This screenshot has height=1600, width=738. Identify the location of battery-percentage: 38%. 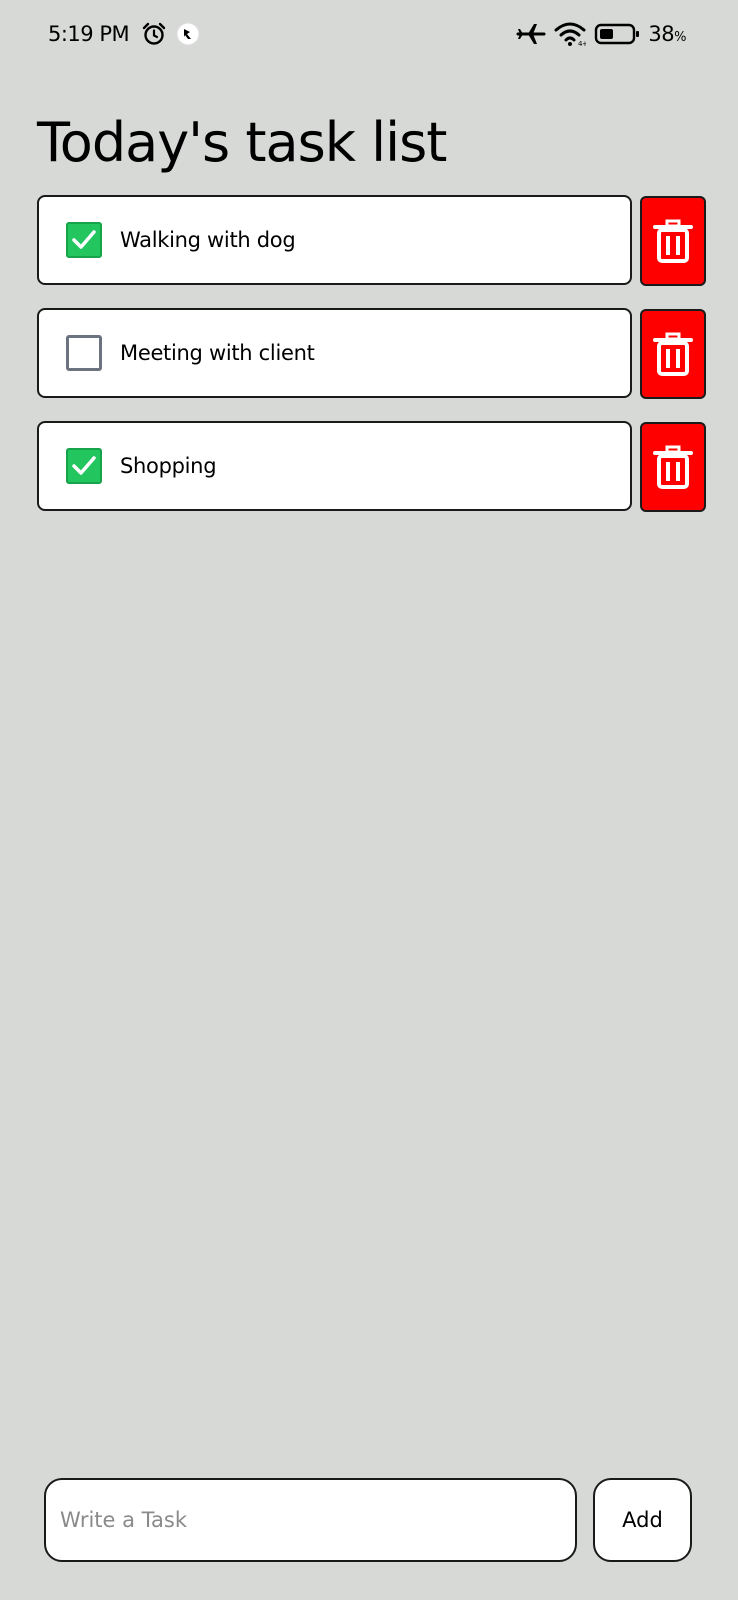
(667, 34).